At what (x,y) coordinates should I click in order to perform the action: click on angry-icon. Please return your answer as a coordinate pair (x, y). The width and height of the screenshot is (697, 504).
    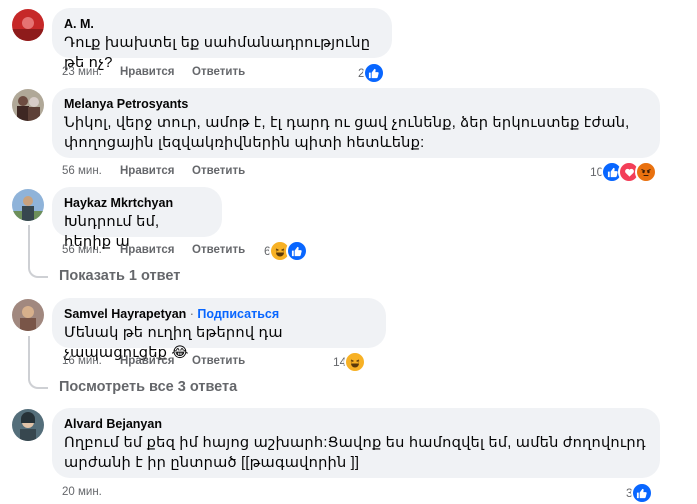
    Looking at the image, I should click on (646, 172).